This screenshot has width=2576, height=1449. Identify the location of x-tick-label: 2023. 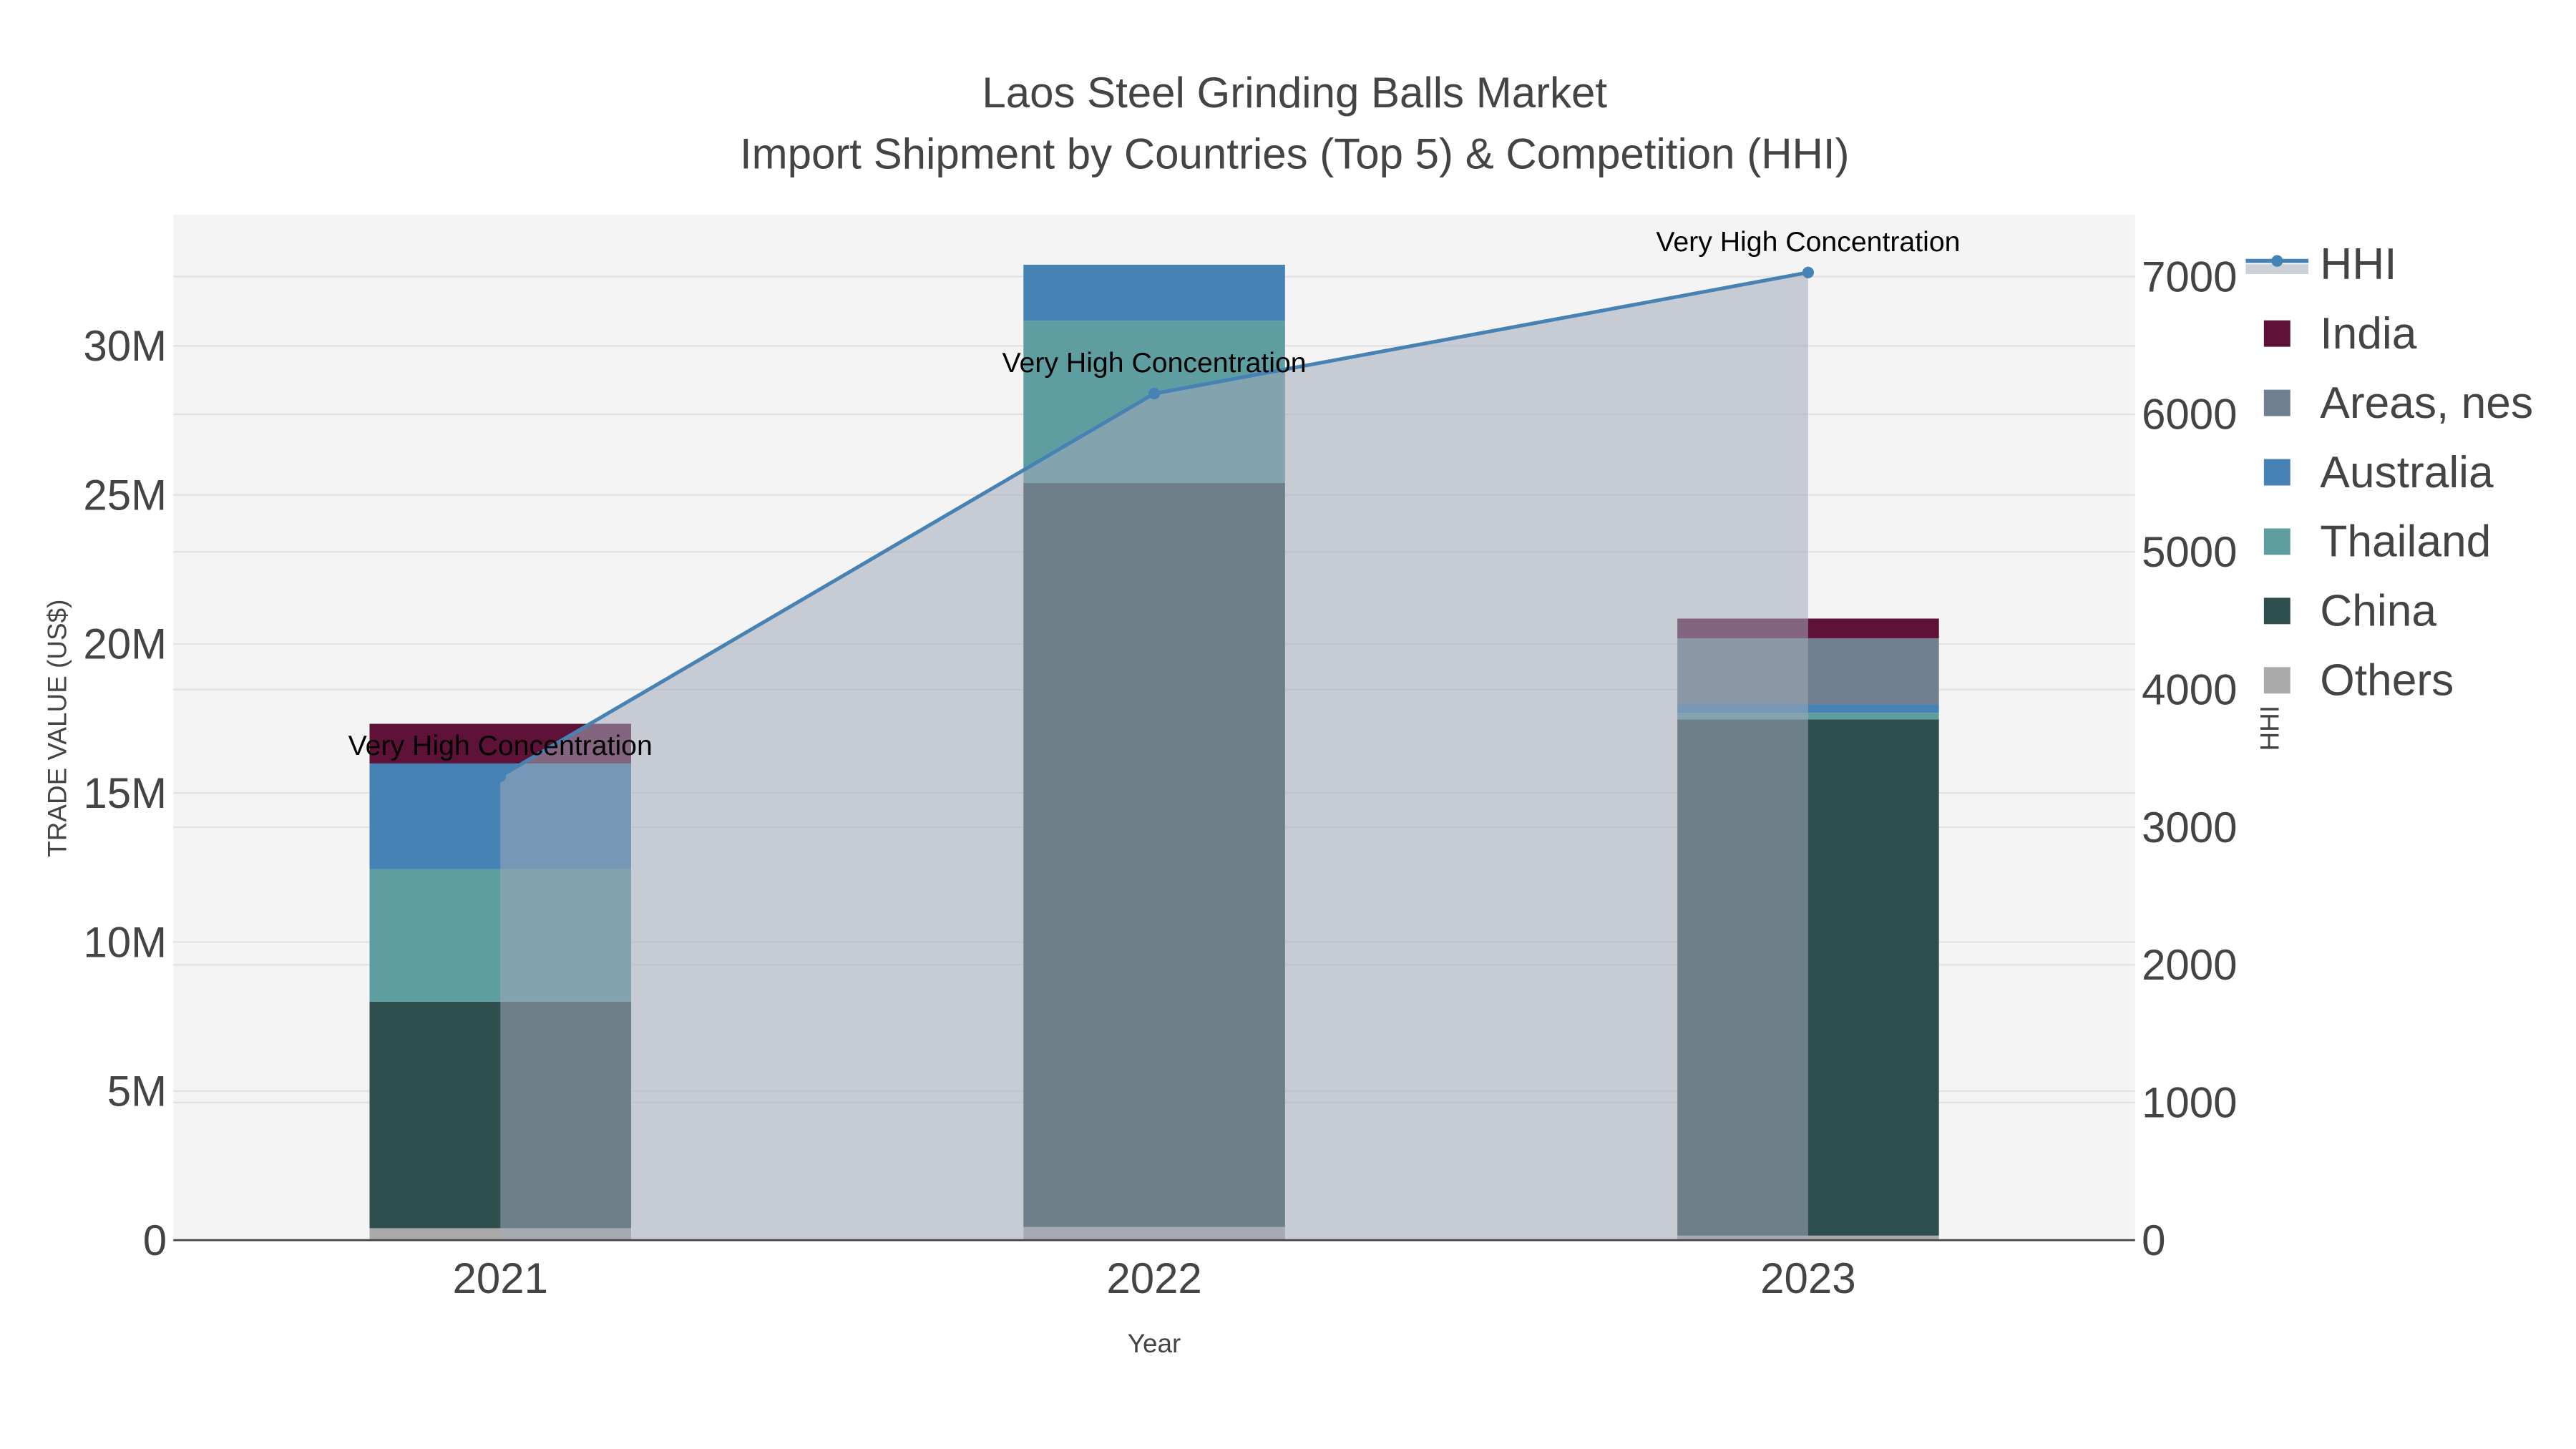
(1807, 1278).